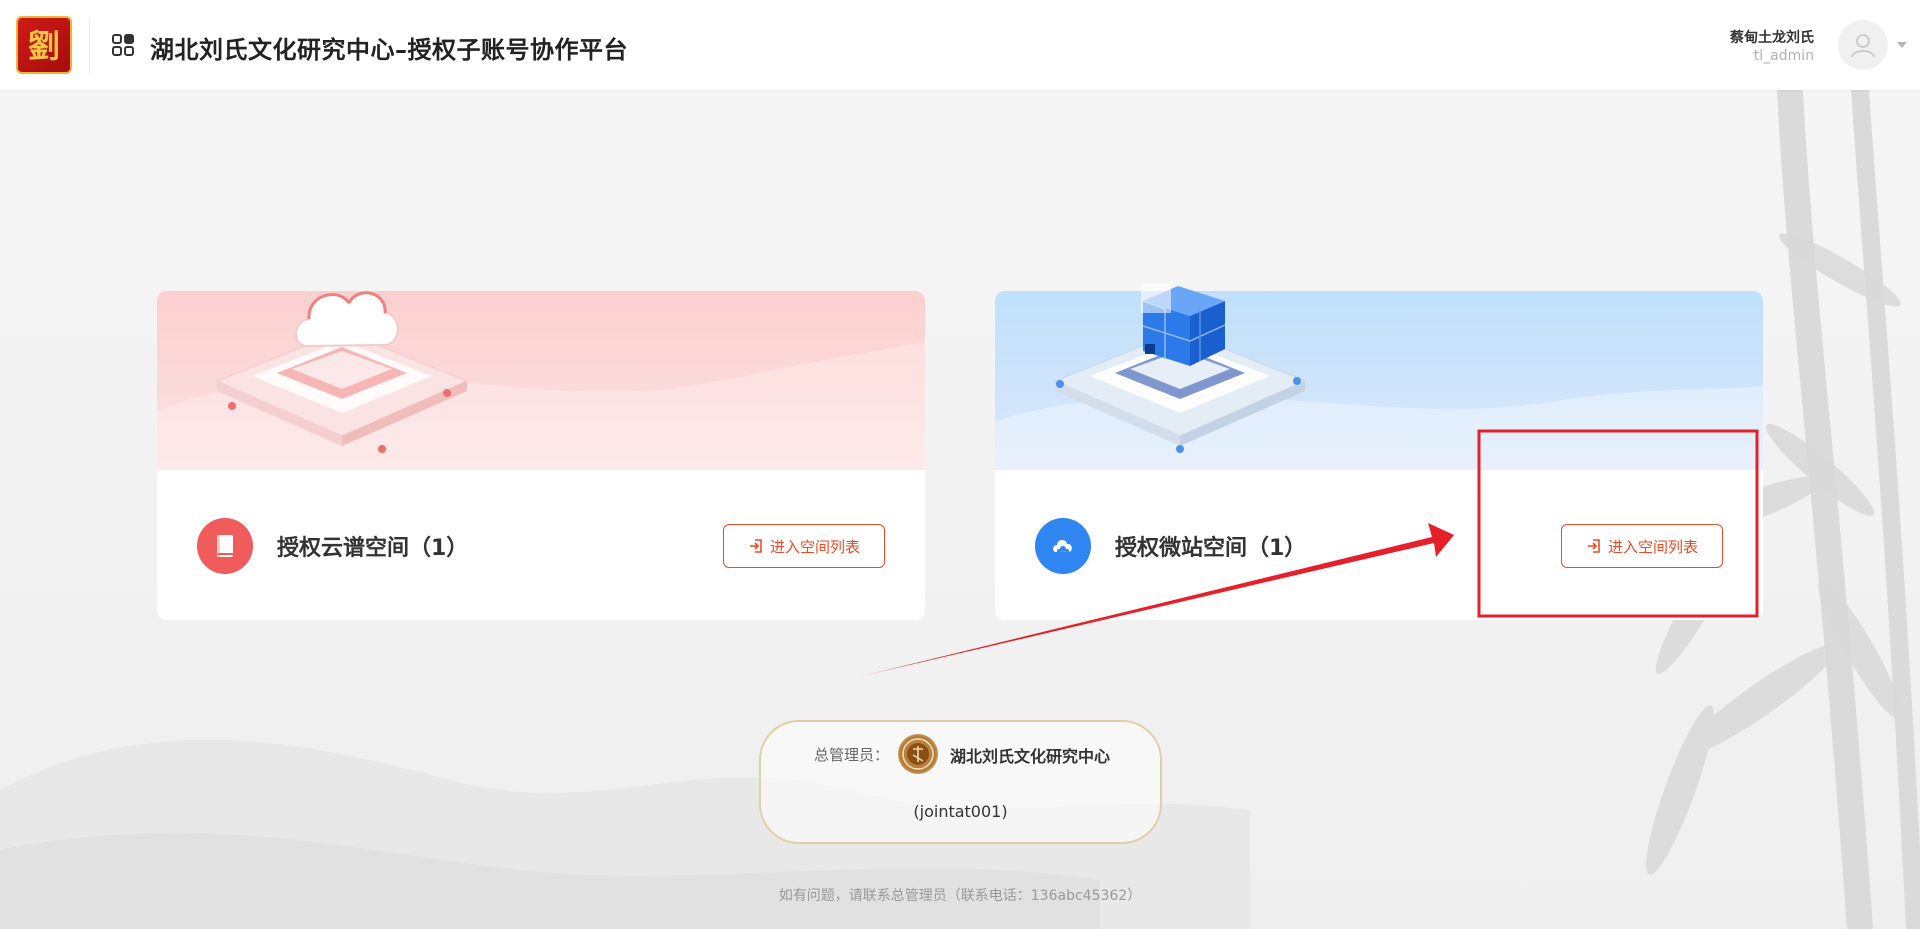 The image size is (1920, 929). I want to click on cloud-platform-illustration, so click(342, 372).